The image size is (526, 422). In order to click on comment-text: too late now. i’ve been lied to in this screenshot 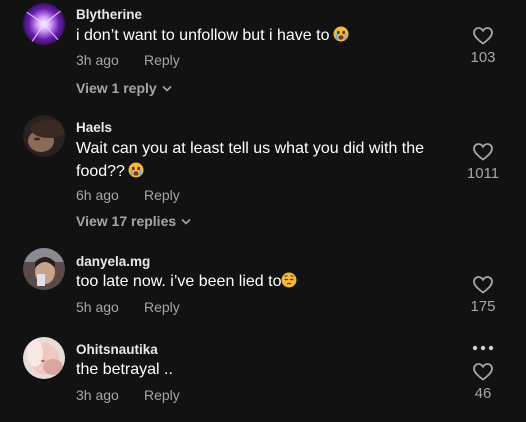, I will do `click(266, 281)`.